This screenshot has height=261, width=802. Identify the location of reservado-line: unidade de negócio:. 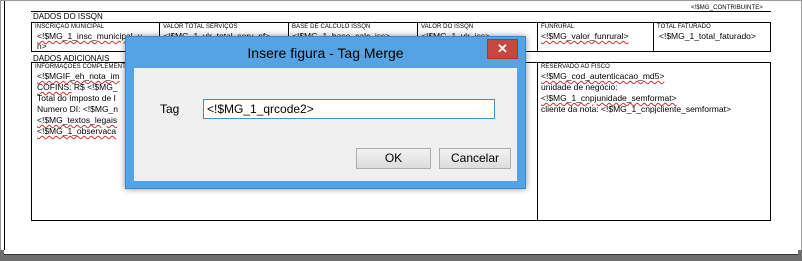
(579, 87).